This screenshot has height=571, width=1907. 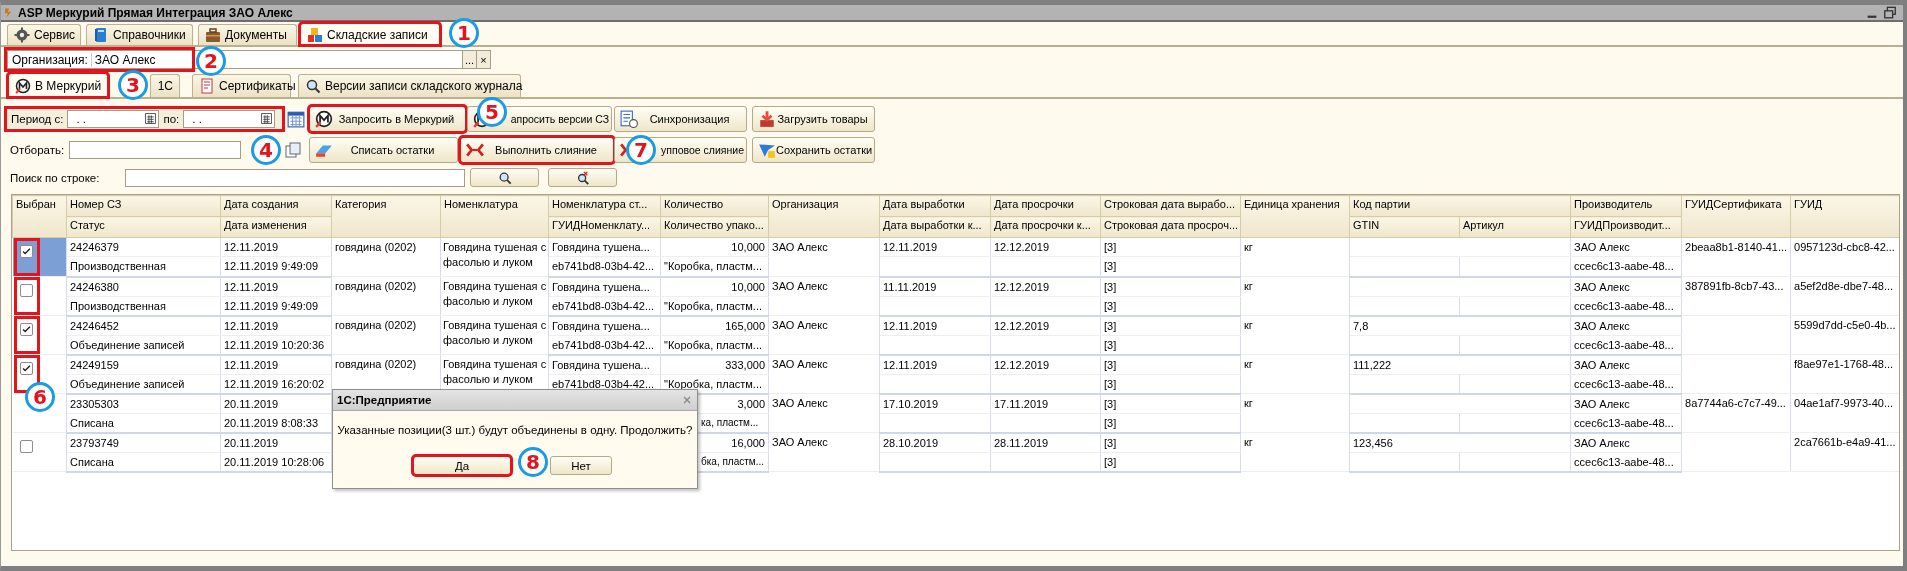 What do you see at coordinates (494, 296) in the screenshot?
I see `table-cell: Говядина тушеная с фасолью и луком` at bounding box center [494, 296].